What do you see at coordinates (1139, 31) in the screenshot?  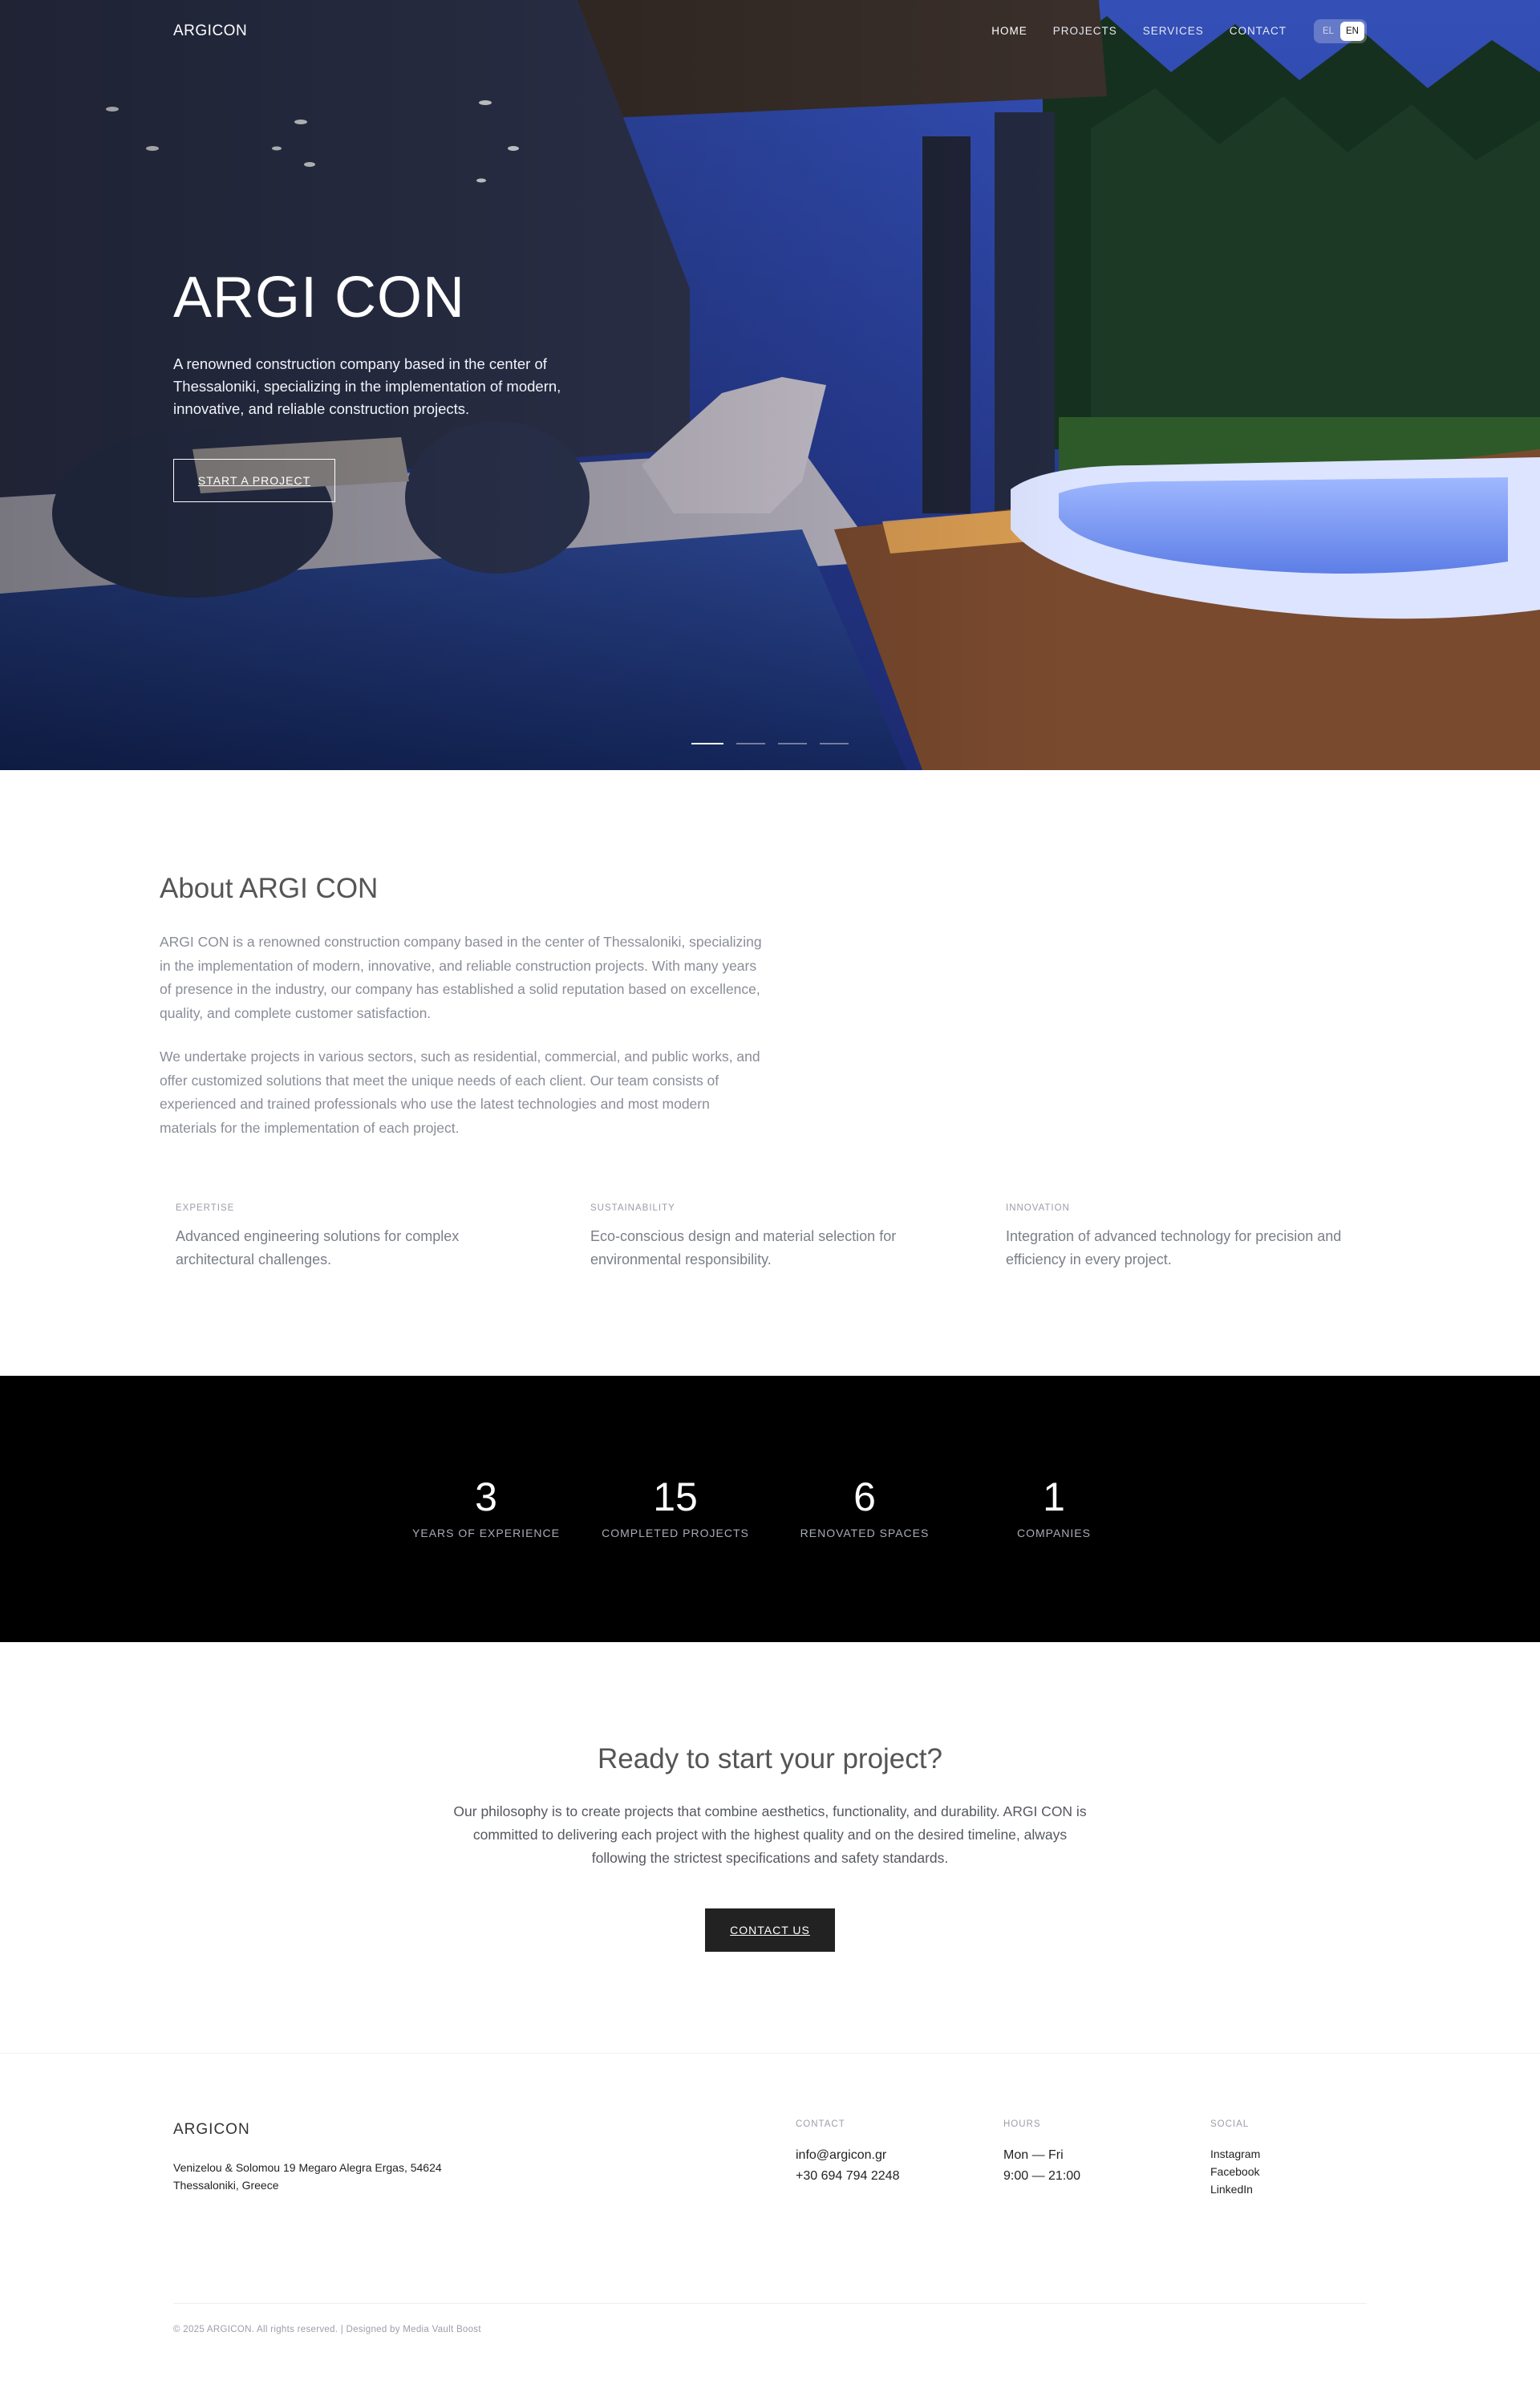 I see `nav-links: HOME PROJECTS SERVICES CONTACT` at bounding box center [1139, 31].